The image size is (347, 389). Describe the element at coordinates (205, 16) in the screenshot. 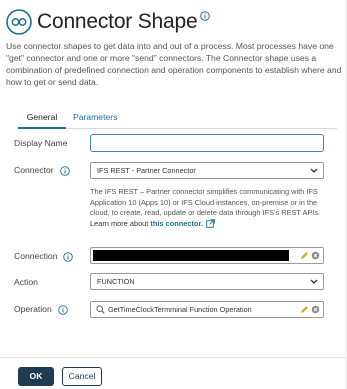

I see `info-icon` at that location.